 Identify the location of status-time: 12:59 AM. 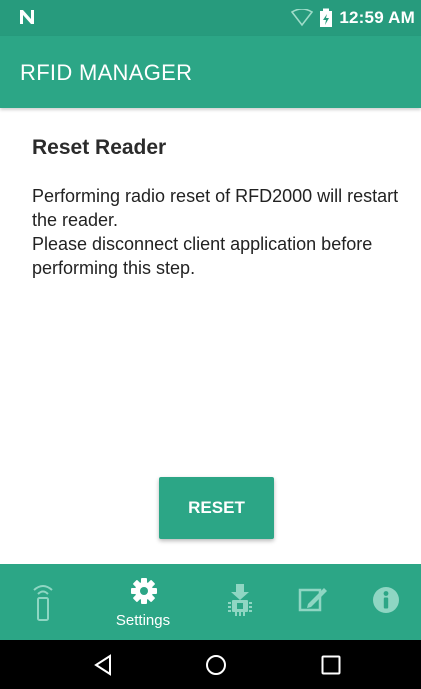
(377, 17).